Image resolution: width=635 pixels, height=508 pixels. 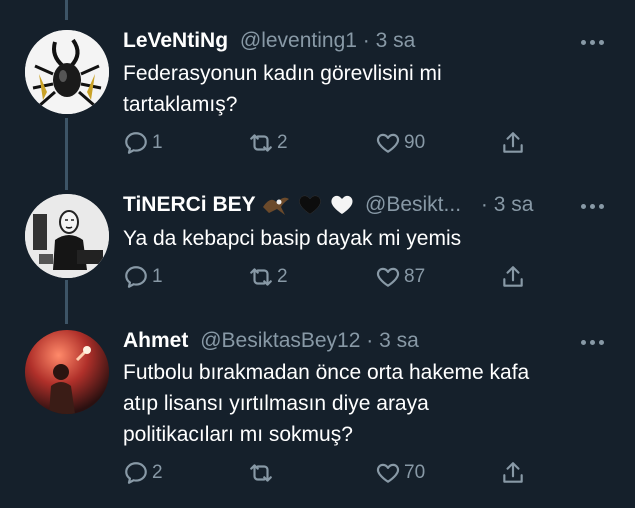 What do you see at coordinates (238, 434) in the screenshot?
I see `tweet-text-line: politikacıları mı sokmuş?` at bounding box center [238, 434].